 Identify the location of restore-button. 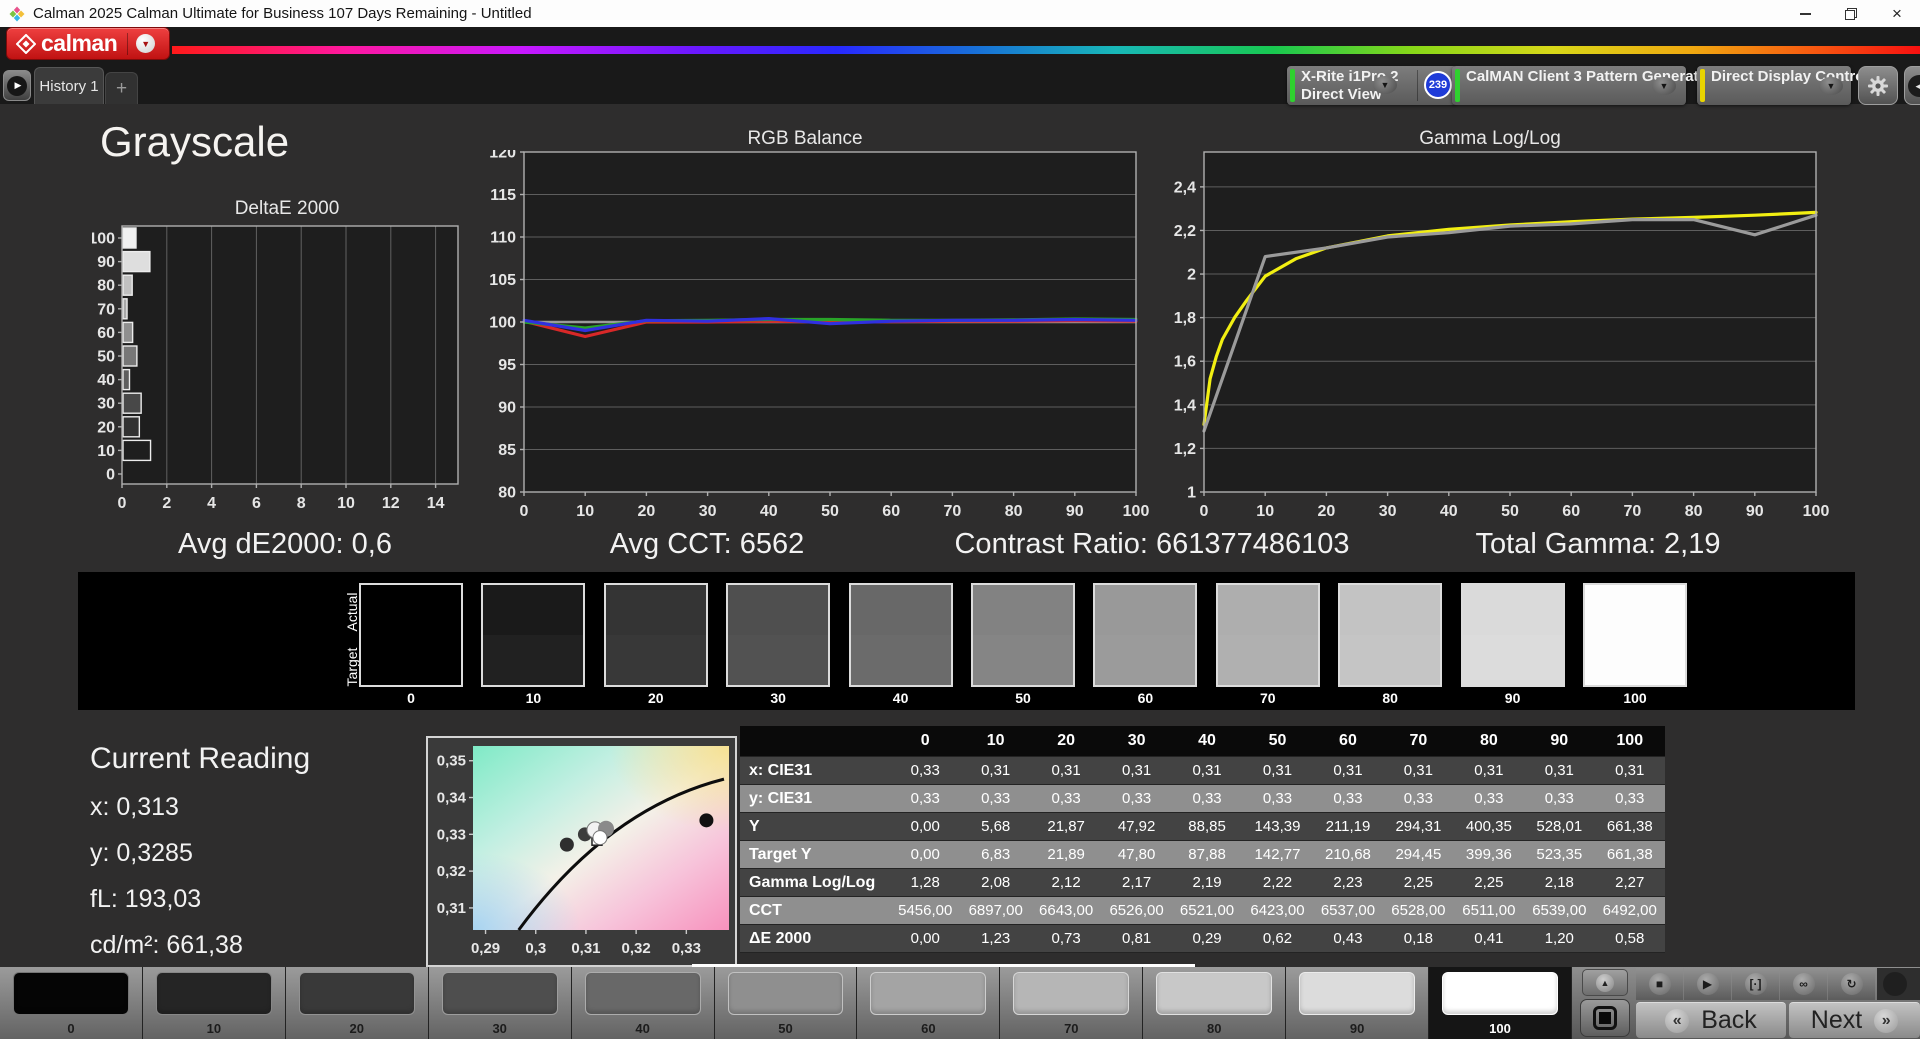
(1851, 13).